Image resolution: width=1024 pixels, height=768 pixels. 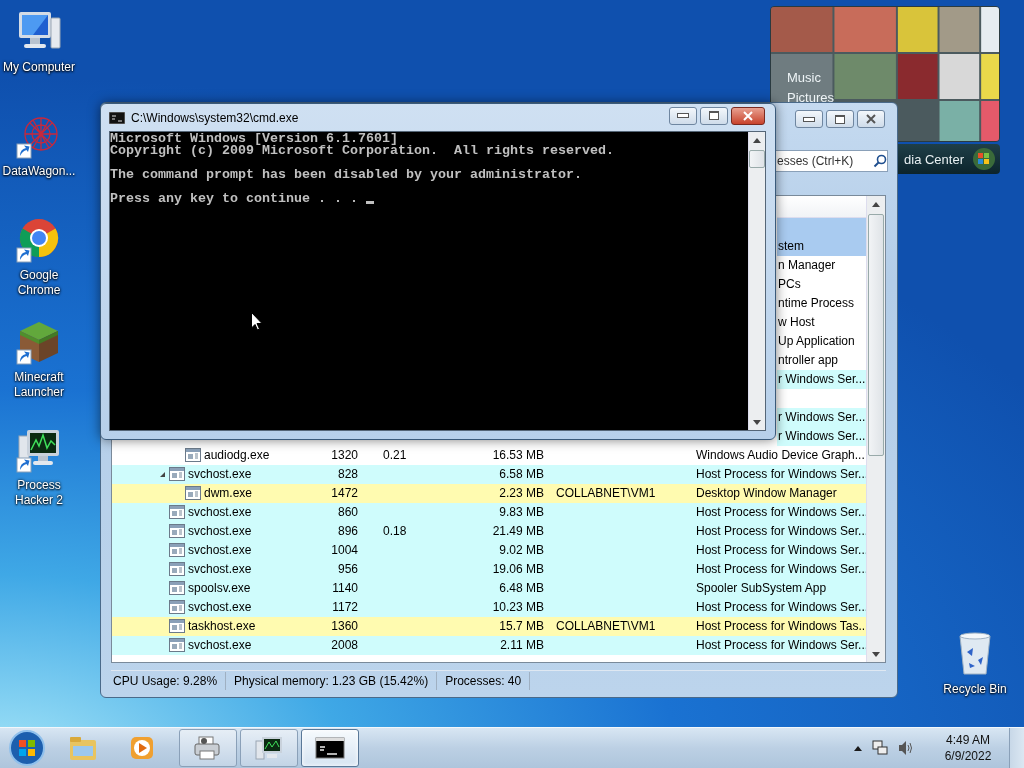 What do you see at coordinates (39, 283) in the screenshot?
I see `icon-label: Google Chrome` at bounding box center [39, 283].